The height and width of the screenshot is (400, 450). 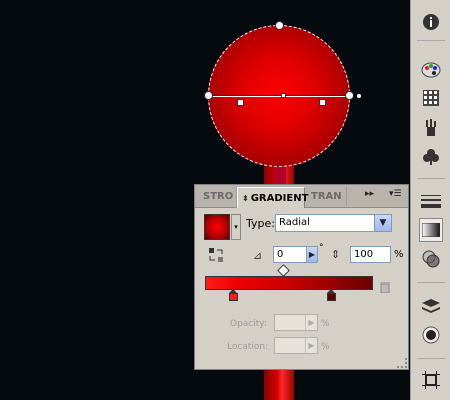 I want to click on gradient-ramp, so click(x=289, y=283).